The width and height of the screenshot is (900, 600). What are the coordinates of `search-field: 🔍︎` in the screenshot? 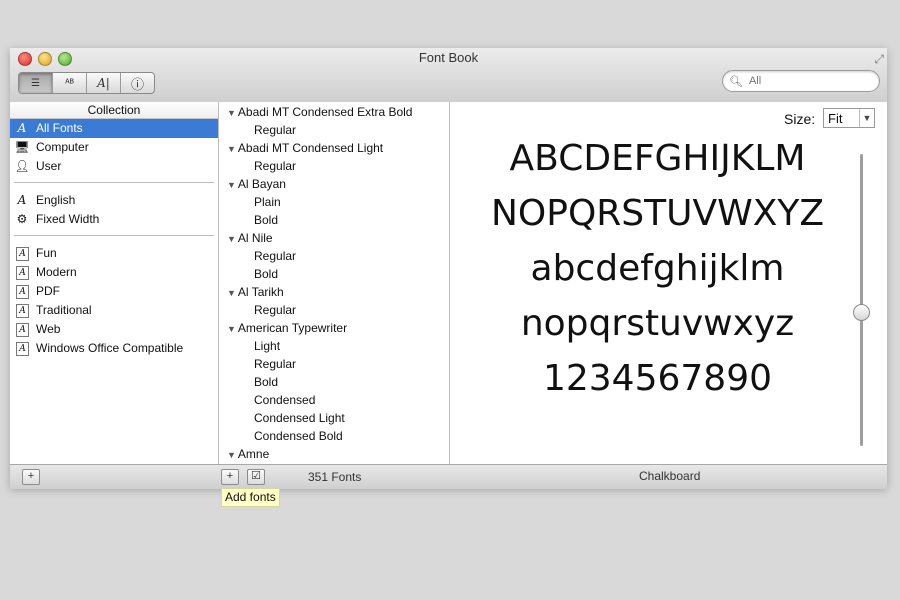 It's located at (801, 81).